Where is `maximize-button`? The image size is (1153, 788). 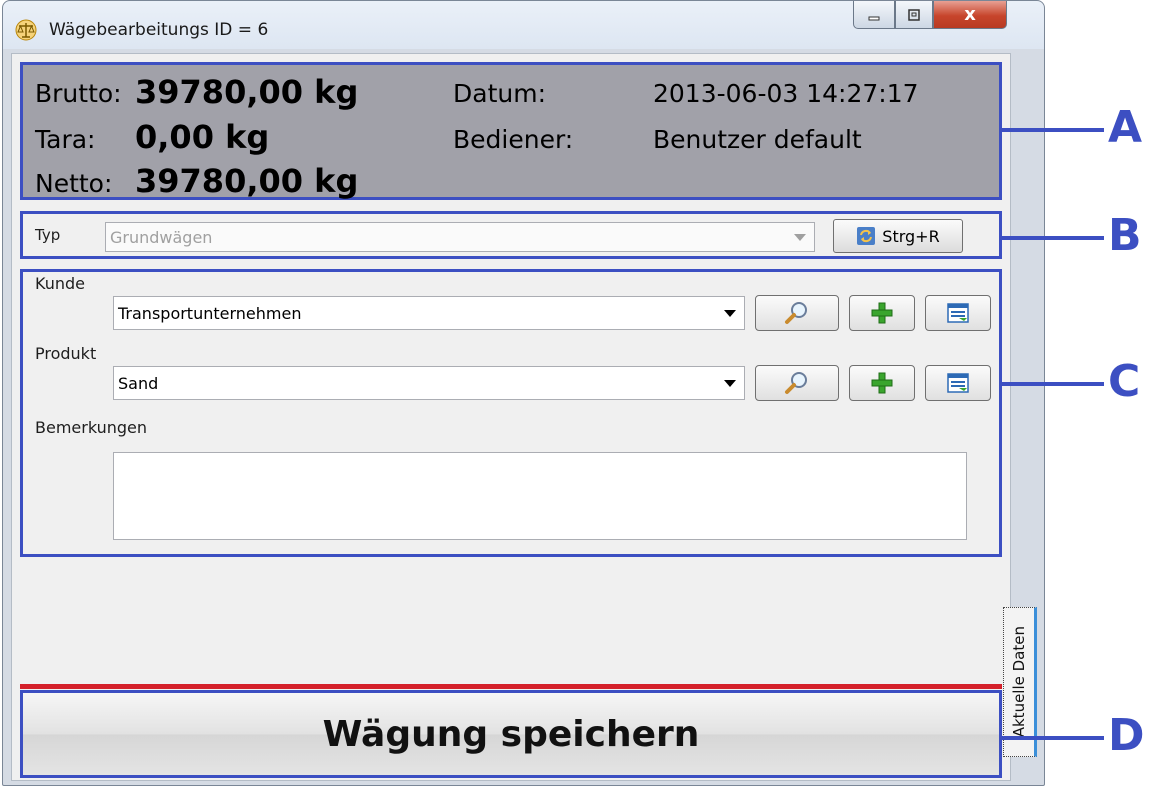 maximize-button is located at coordinates (914, 15).